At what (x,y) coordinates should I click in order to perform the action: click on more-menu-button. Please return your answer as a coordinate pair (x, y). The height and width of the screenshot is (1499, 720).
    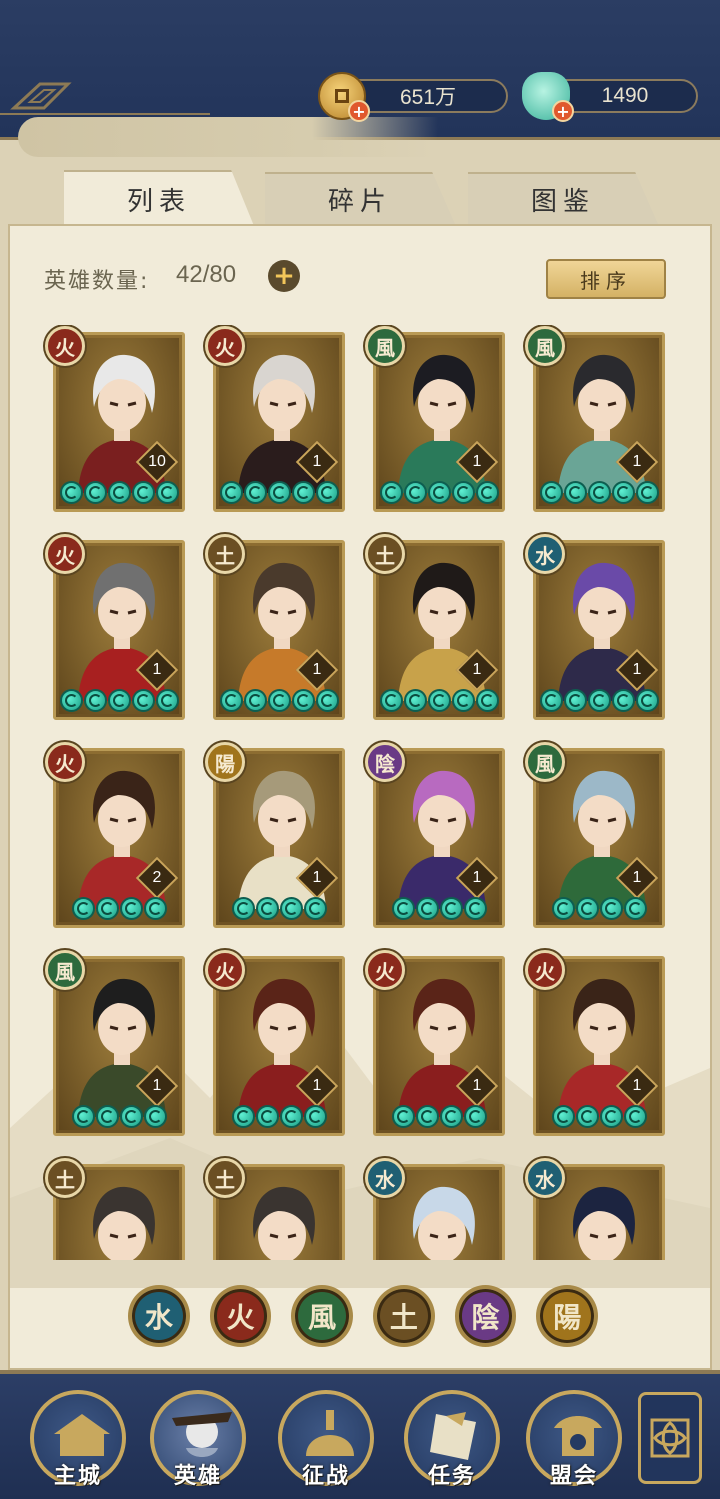
    Looking at the image, I should click on (670, 1438).